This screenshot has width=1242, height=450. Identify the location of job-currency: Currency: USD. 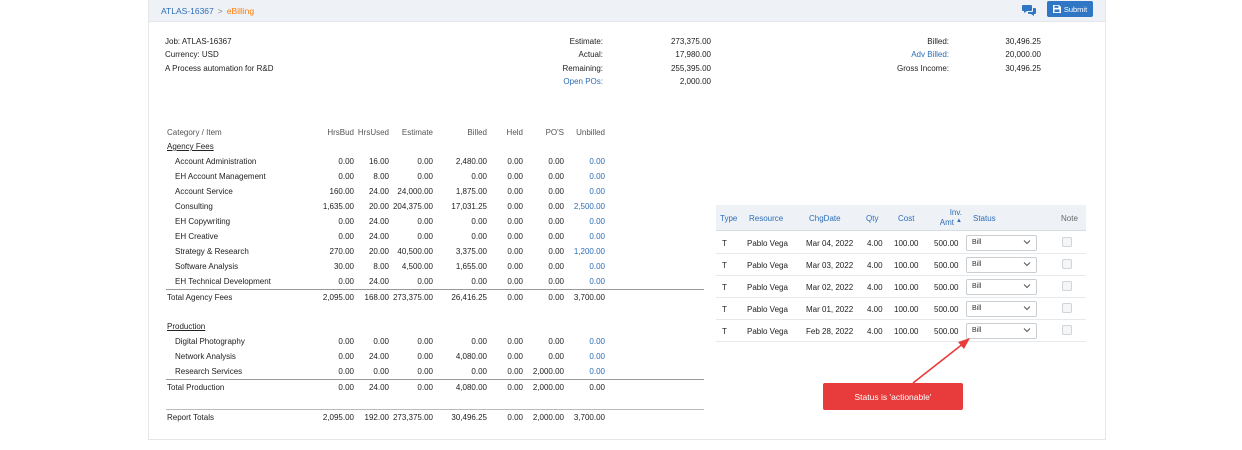
(192, 55).